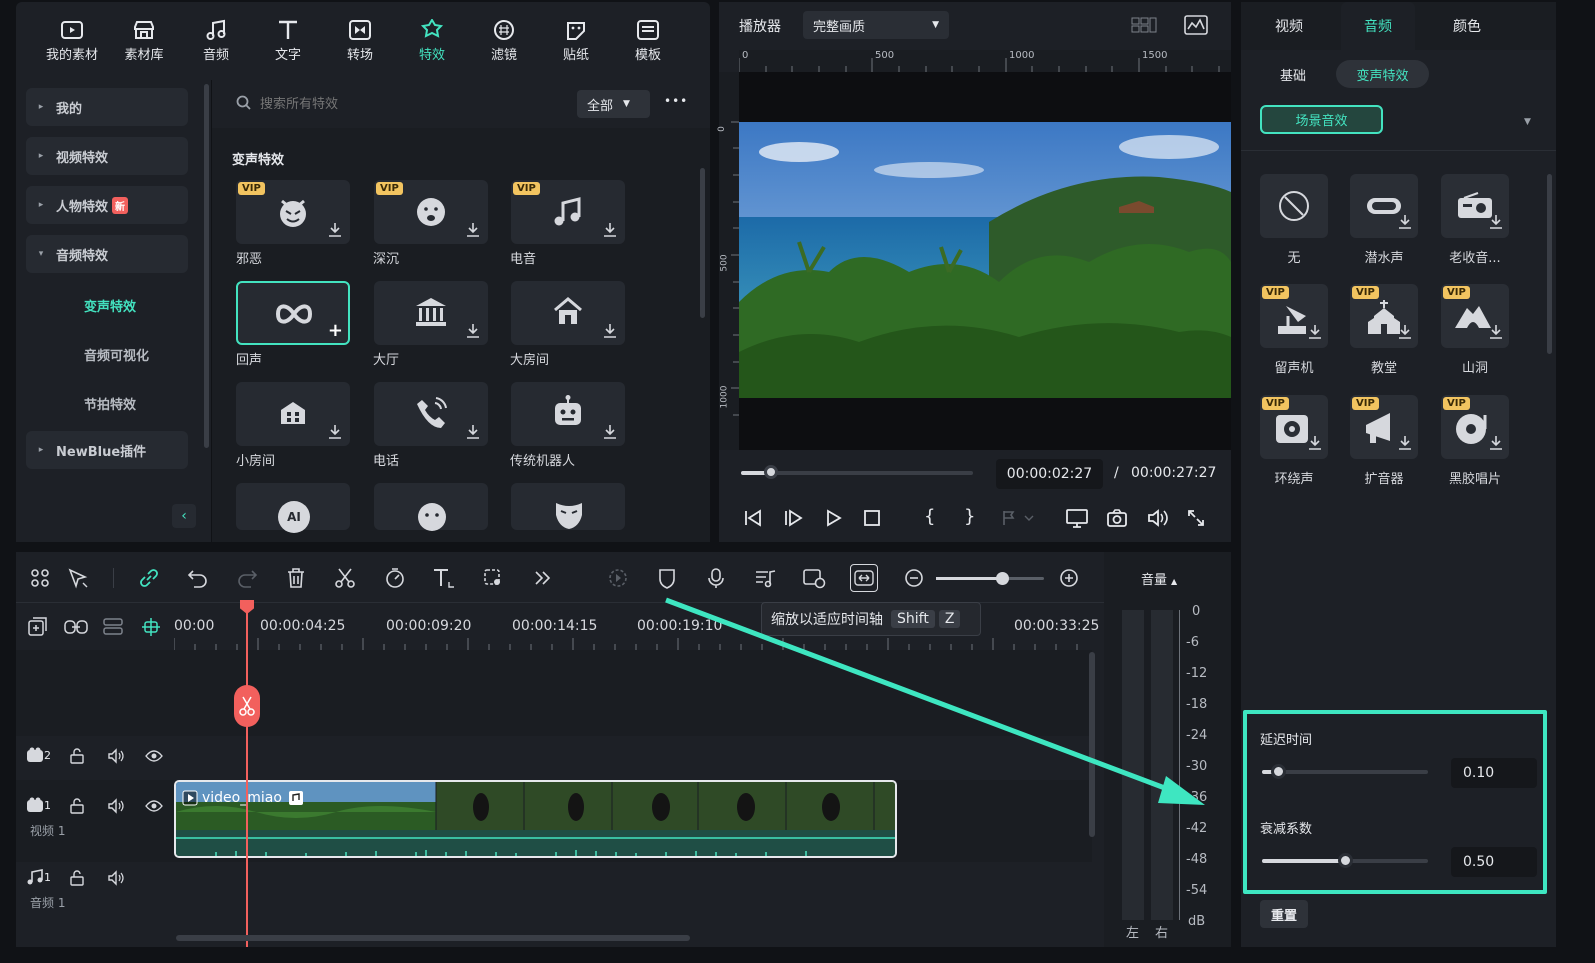  What do you see at coordinates (78, 578) in the screenshot?
I see `select-tool-icon` at bounding box center [78, 578].